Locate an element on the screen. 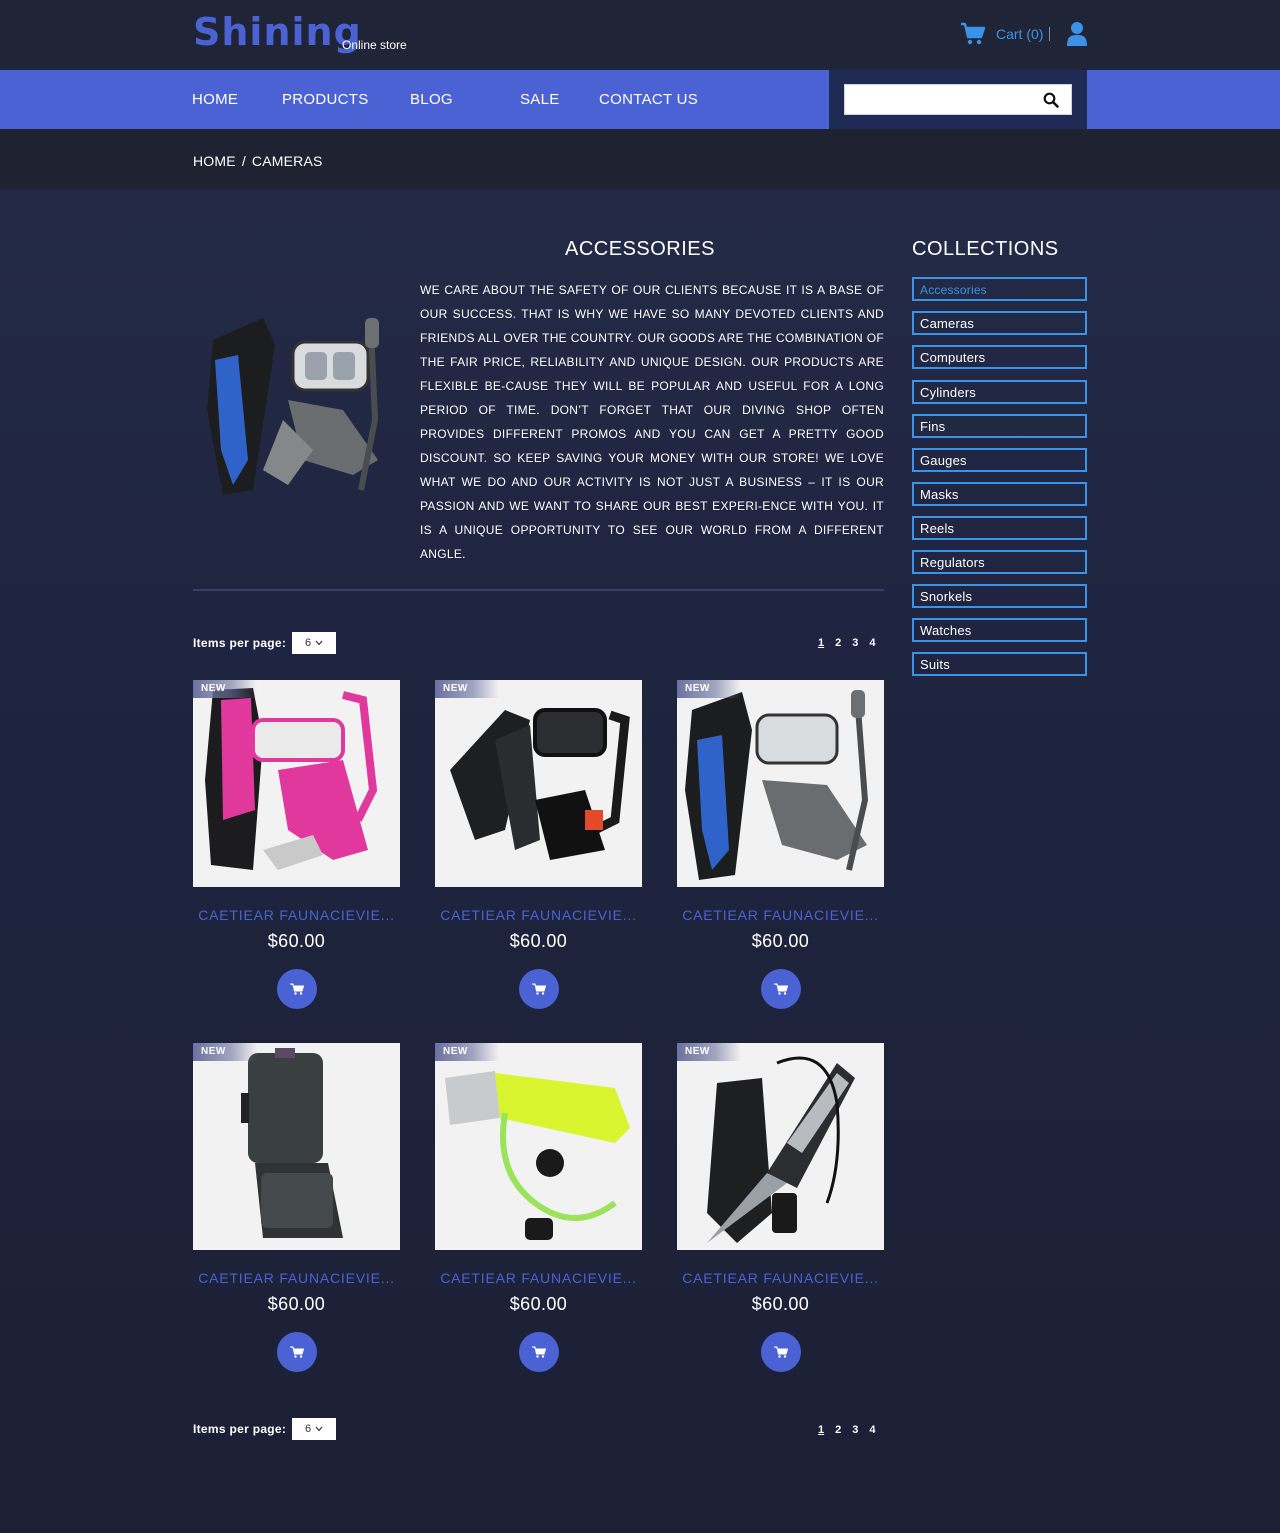 This screenshot has height=1533, width=1280. section-divider is located at coordinates (538, 590).